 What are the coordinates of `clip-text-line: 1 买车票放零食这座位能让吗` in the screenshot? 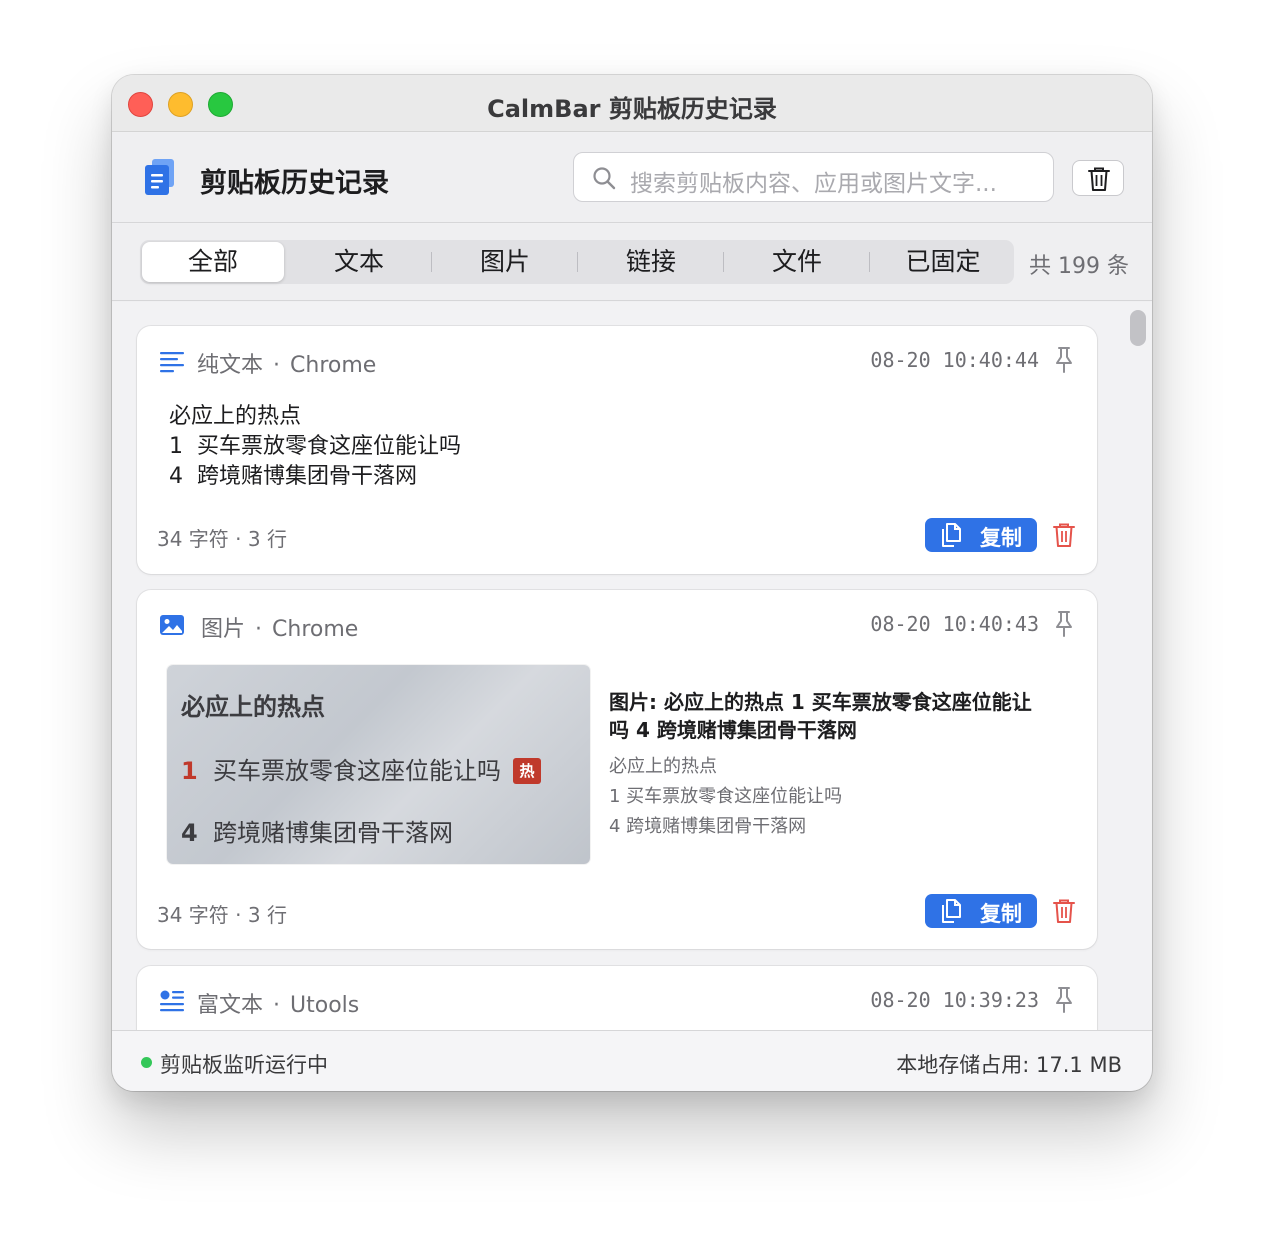 It's located at (315, 446).